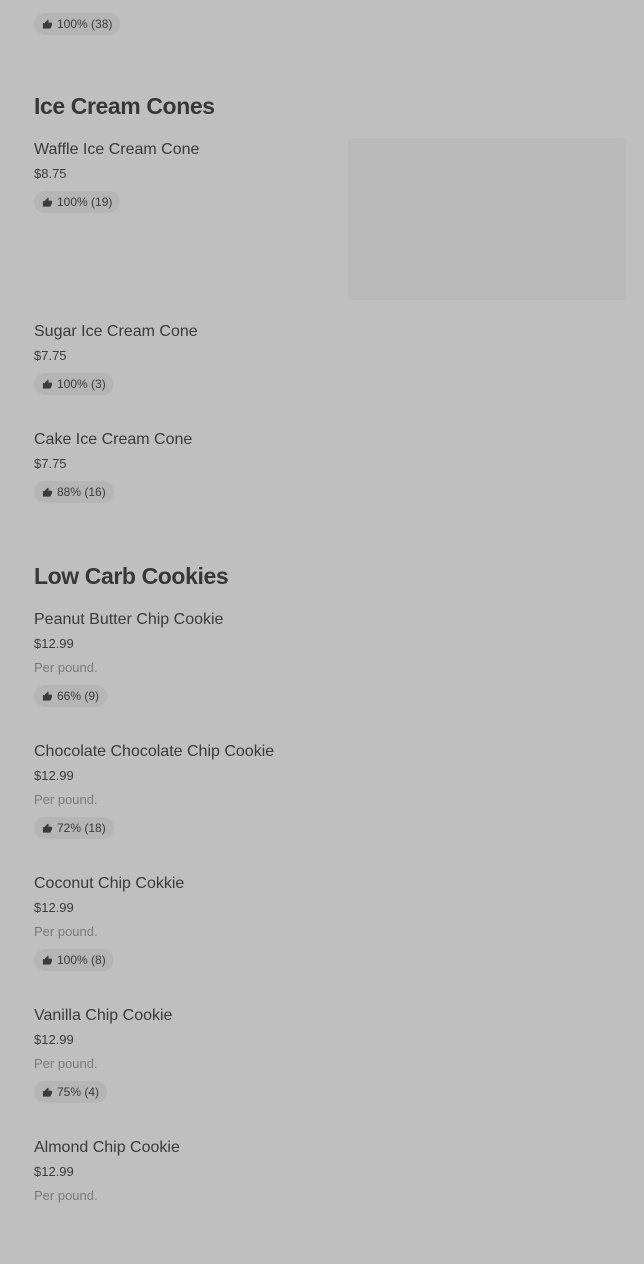 This screenshot has height=1264, width=644. I want to click on rating-badge: 66% (9), so click(71, 696).